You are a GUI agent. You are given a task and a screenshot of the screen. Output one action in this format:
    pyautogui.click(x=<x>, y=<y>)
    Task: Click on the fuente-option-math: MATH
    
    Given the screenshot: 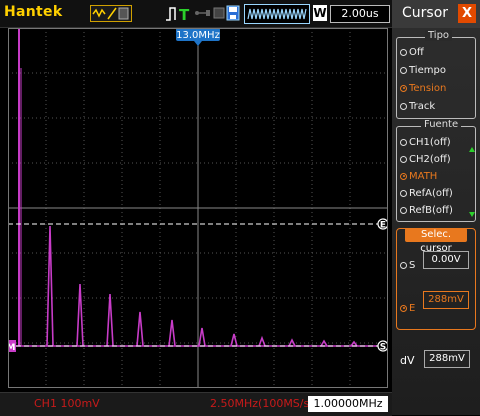 What is the action you would take?
    pyautogui.click(x=418, y=178)
    